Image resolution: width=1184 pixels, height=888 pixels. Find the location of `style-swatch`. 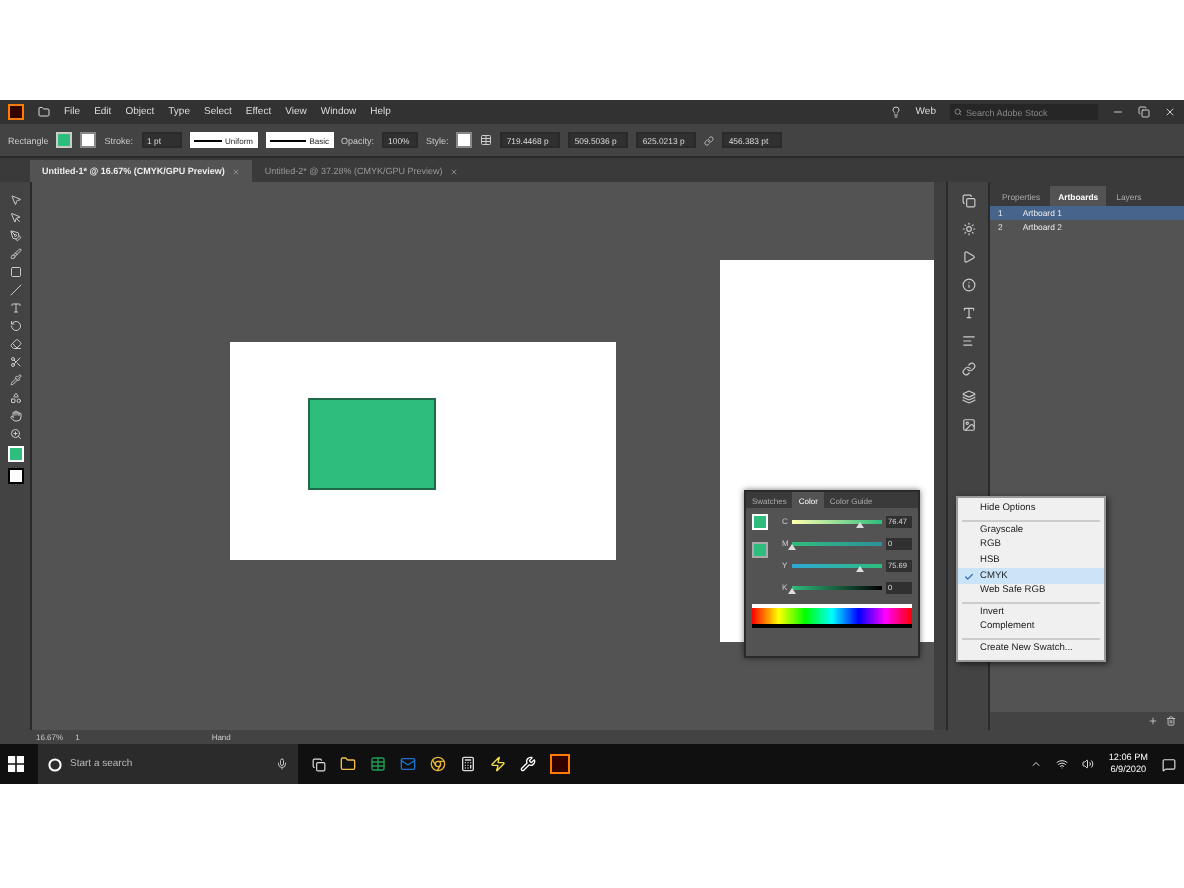

style-swatch is located at coordinates (464, 140).